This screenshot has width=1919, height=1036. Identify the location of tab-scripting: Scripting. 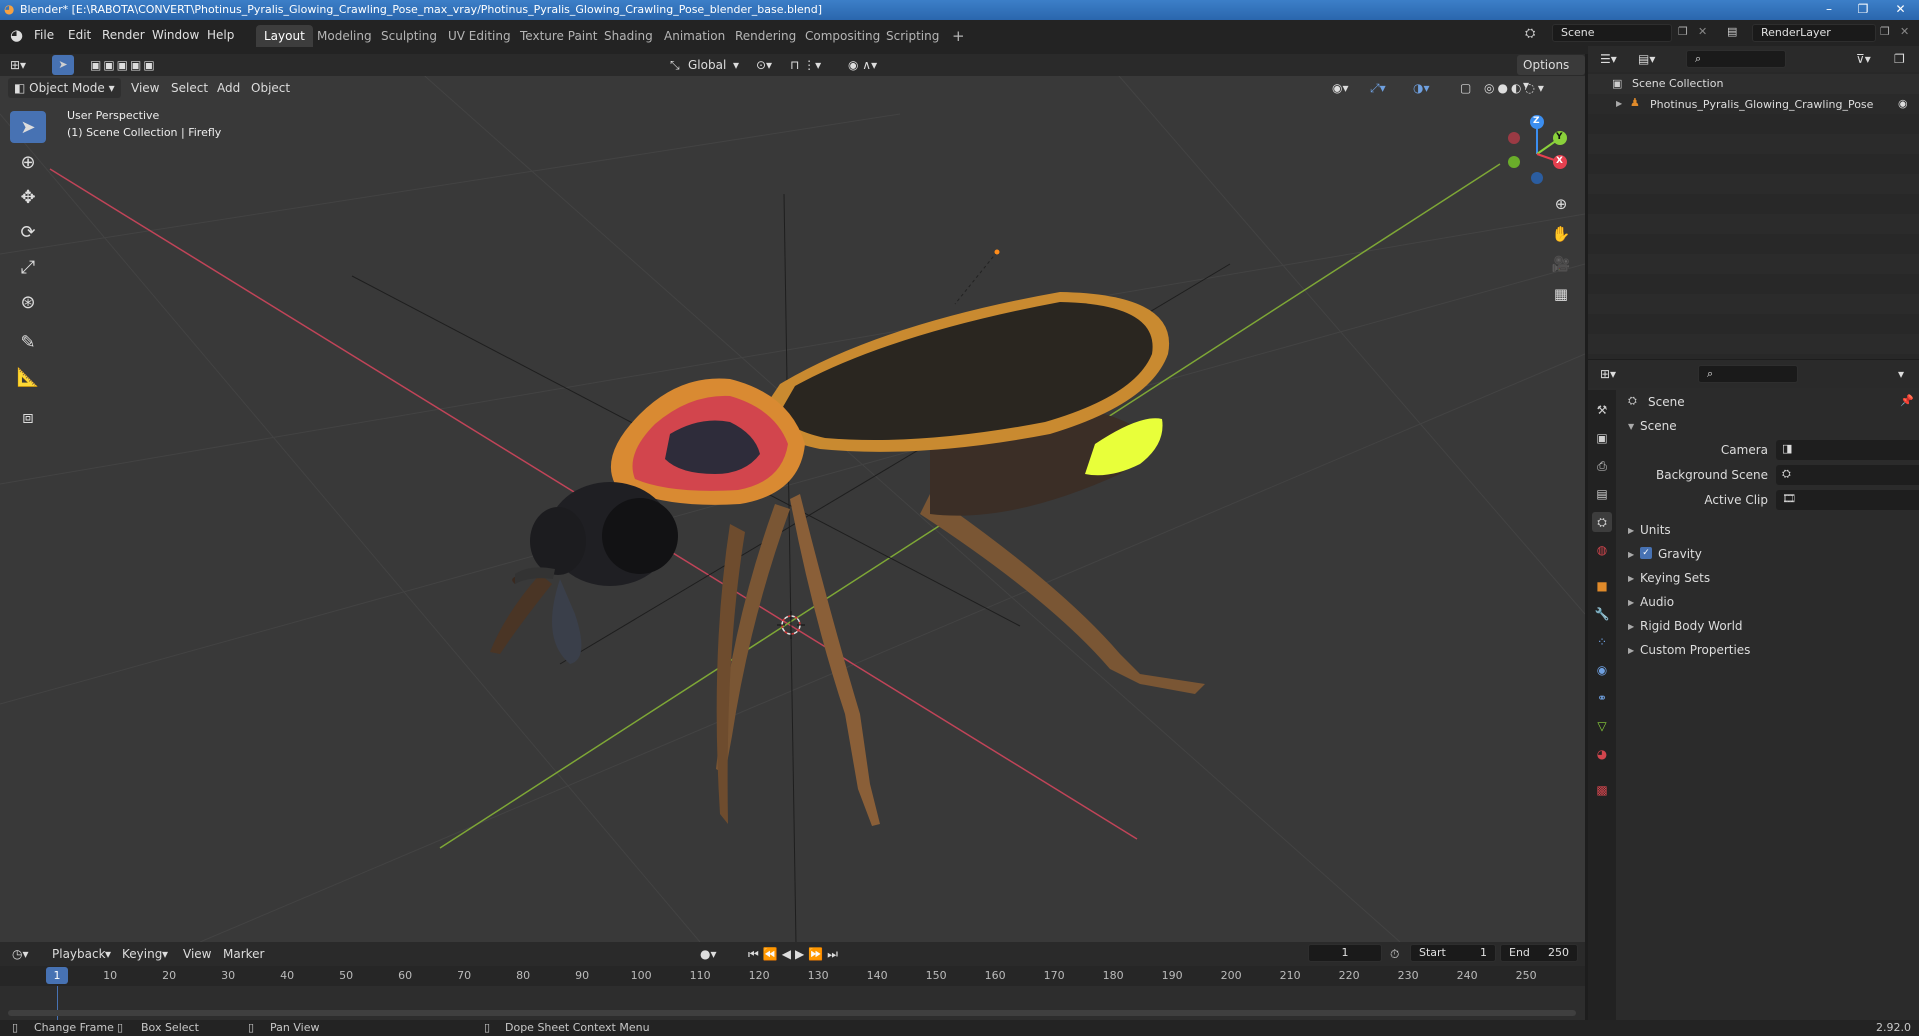
(912, 36).